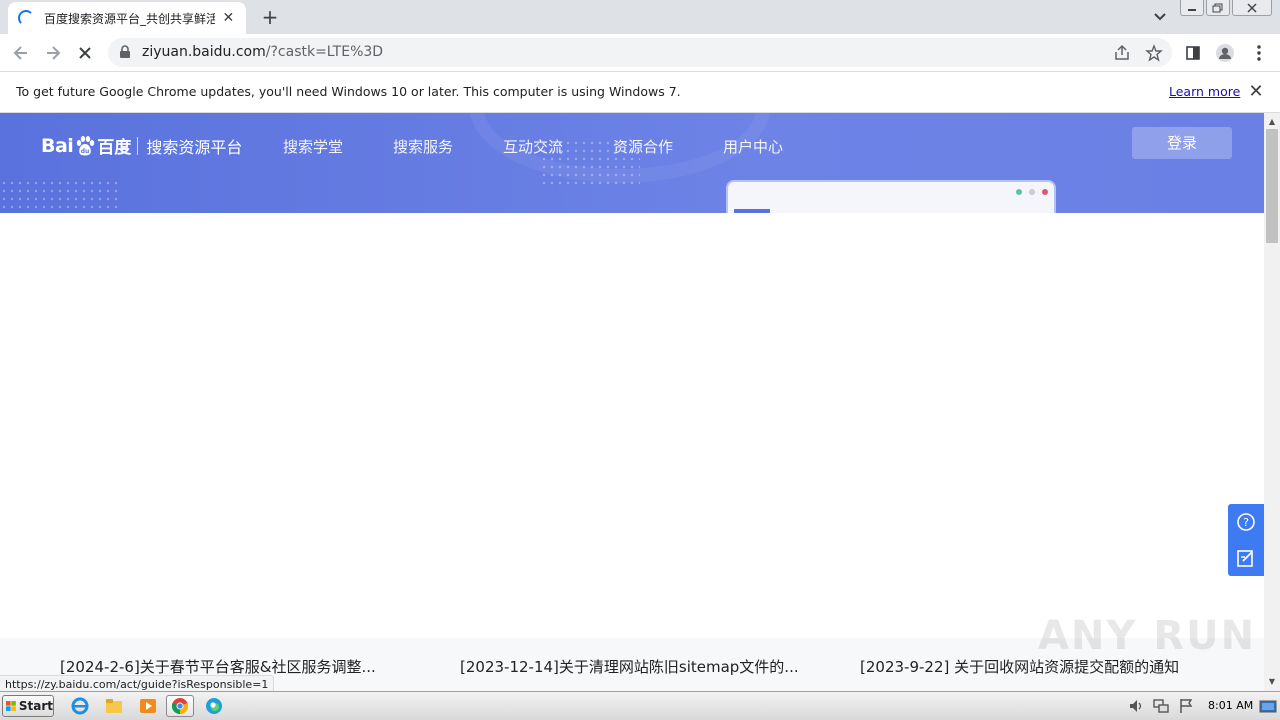 The width and height of the screenshot is (1280, 720). I want to click on browser-toolbar: ziyuan.baidu.com/?castk=LTE%3D, so click(640, 52).